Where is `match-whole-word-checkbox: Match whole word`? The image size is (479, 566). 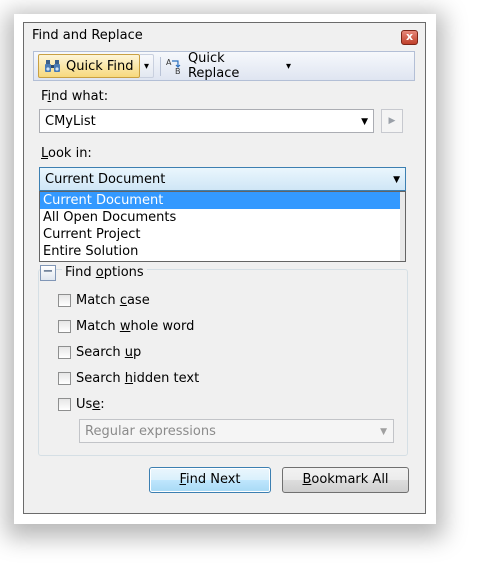
match-whole-word-checkbox: Match whole word is located at coordinates (126, 326).